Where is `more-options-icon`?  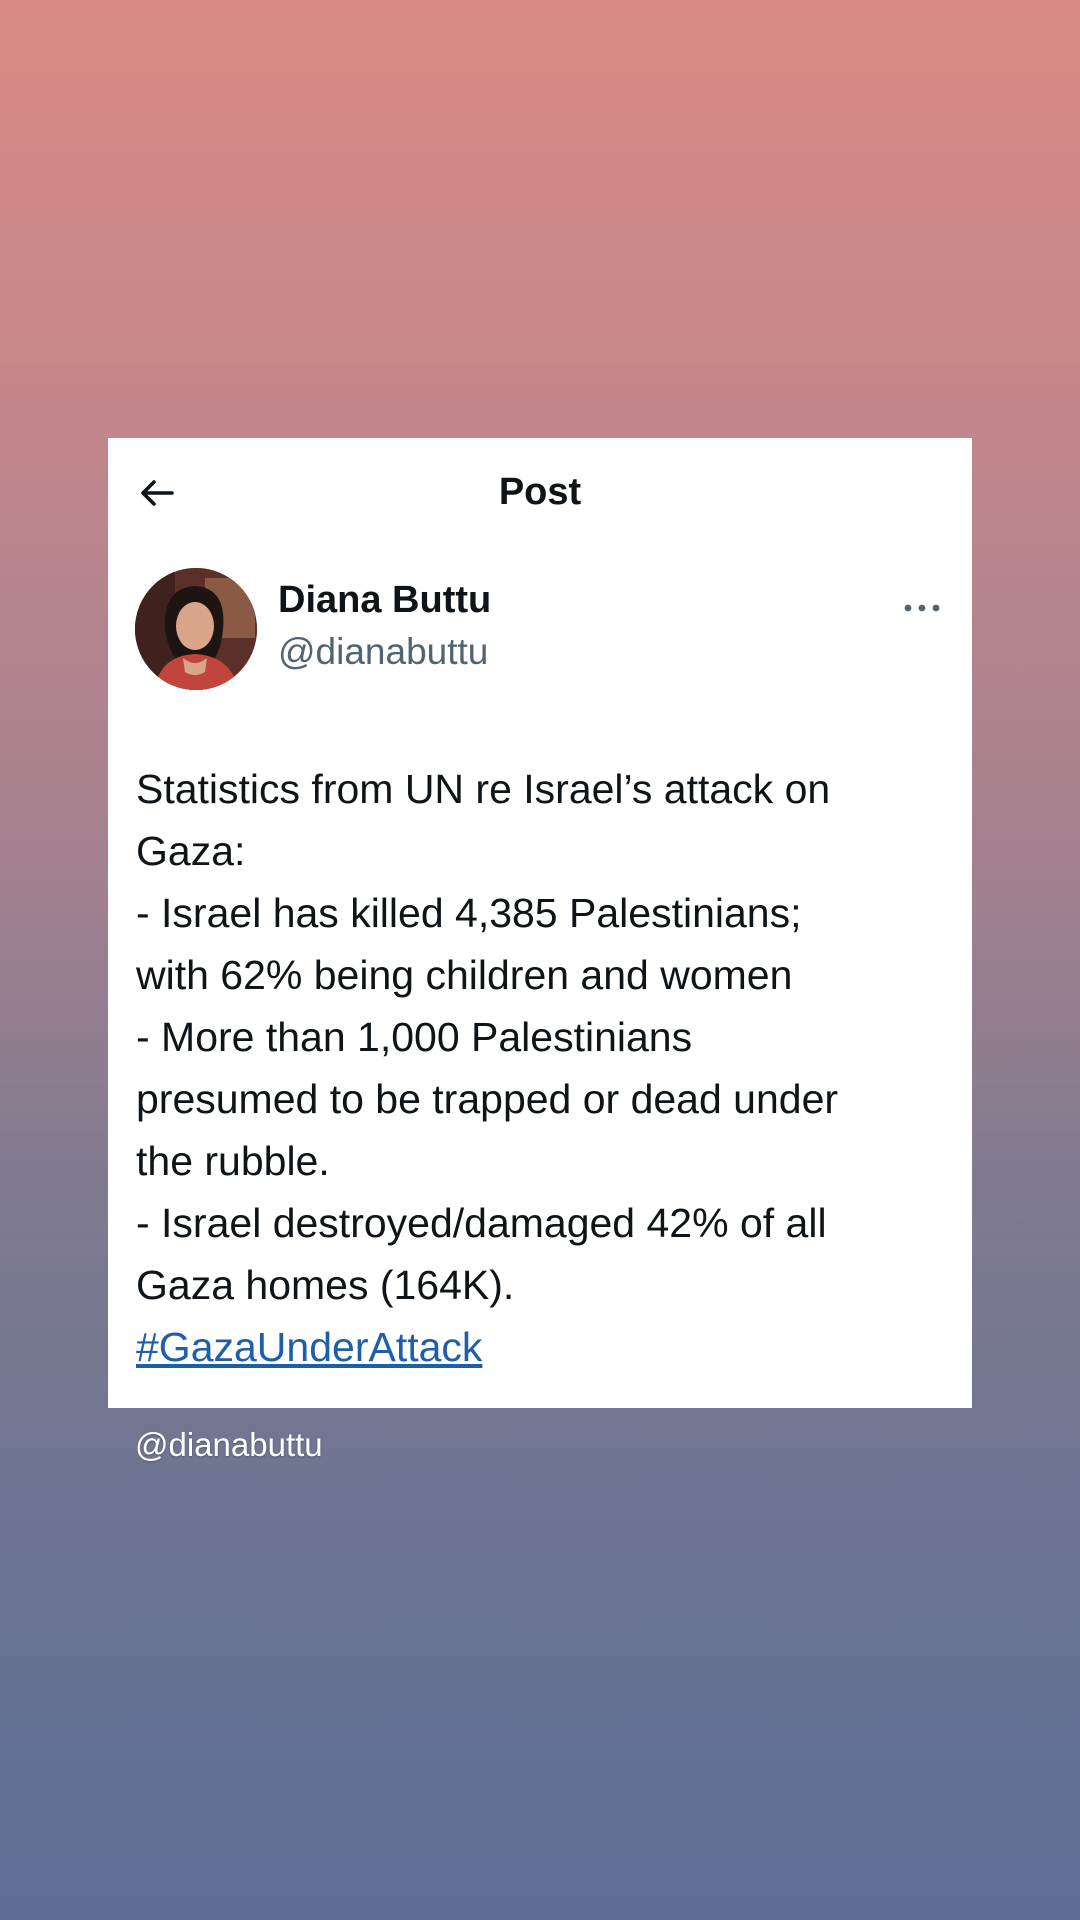
more-options-icon is located at coordinates (922, 608).